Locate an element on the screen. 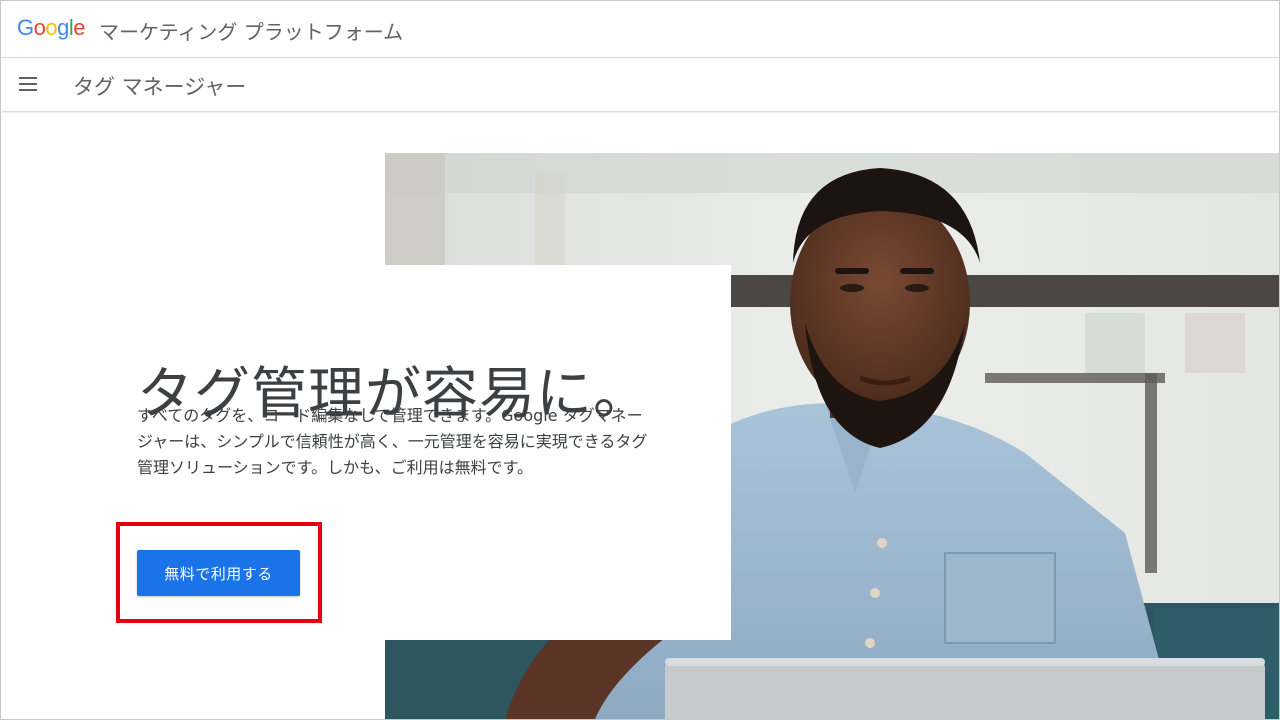  platform-name: マーケティング プラットフォーム is located at coordinates (251, 30).